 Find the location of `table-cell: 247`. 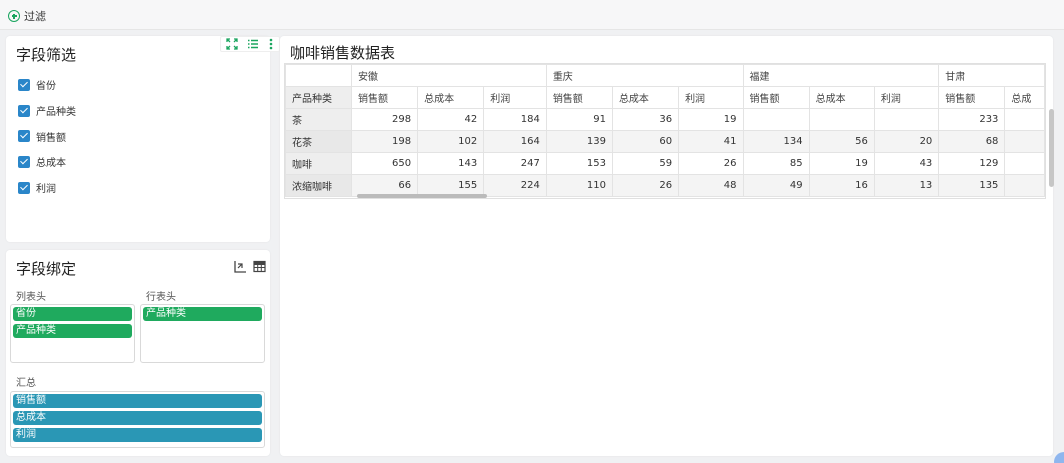

table-cell: 247 is located at coordinates (515, 163).